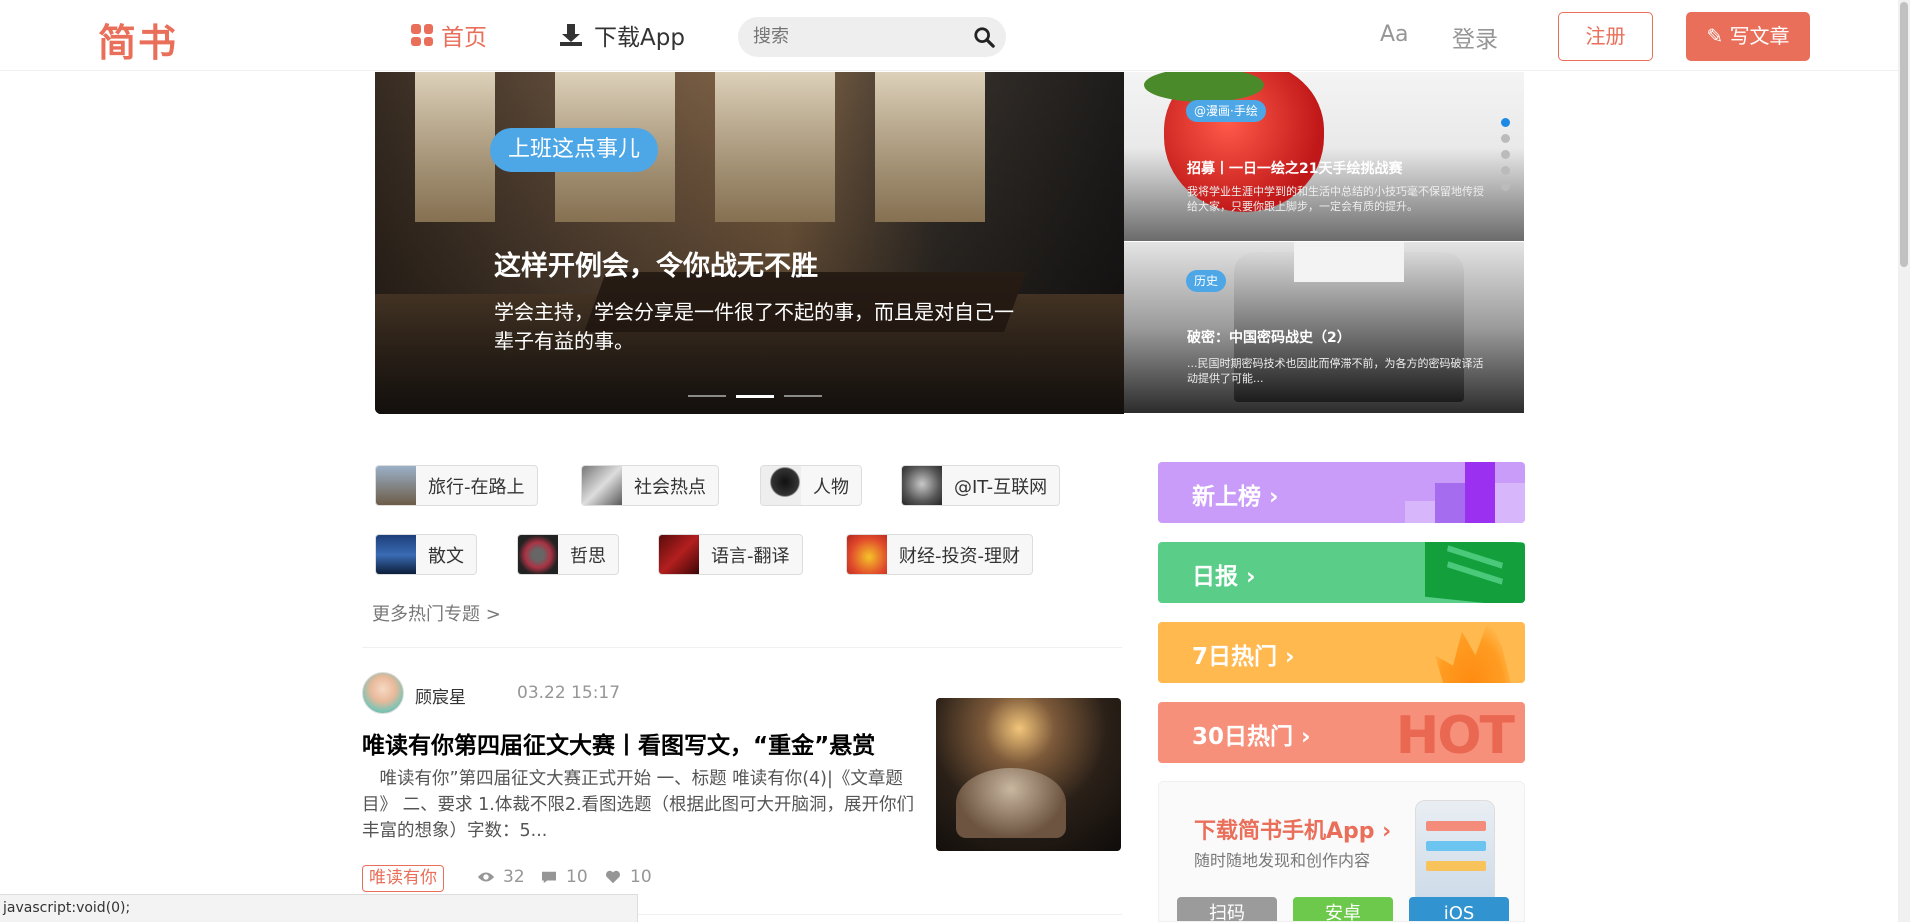 The image size is (1910, 922). Describe the element at coordinates (1455, 734) in the screenshot. I see `hot-text-icon: HOT` at that location.